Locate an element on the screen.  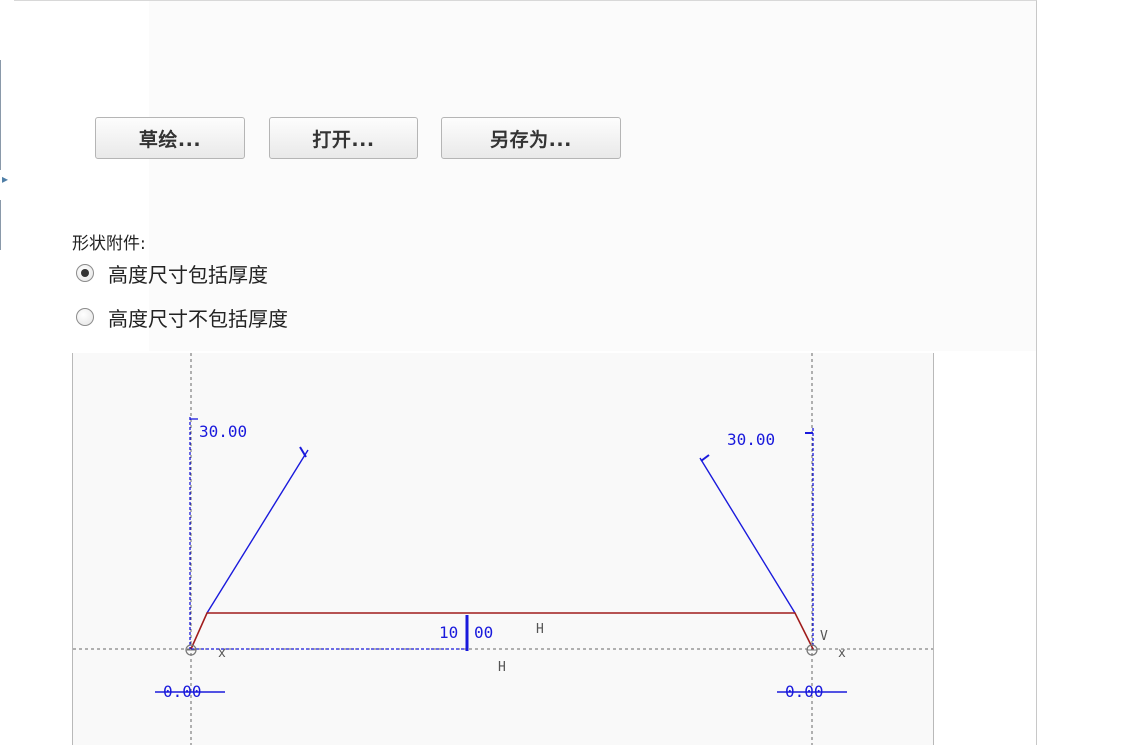
right-bottom-dimension: 0.00 is located at coordinates (804, 691).